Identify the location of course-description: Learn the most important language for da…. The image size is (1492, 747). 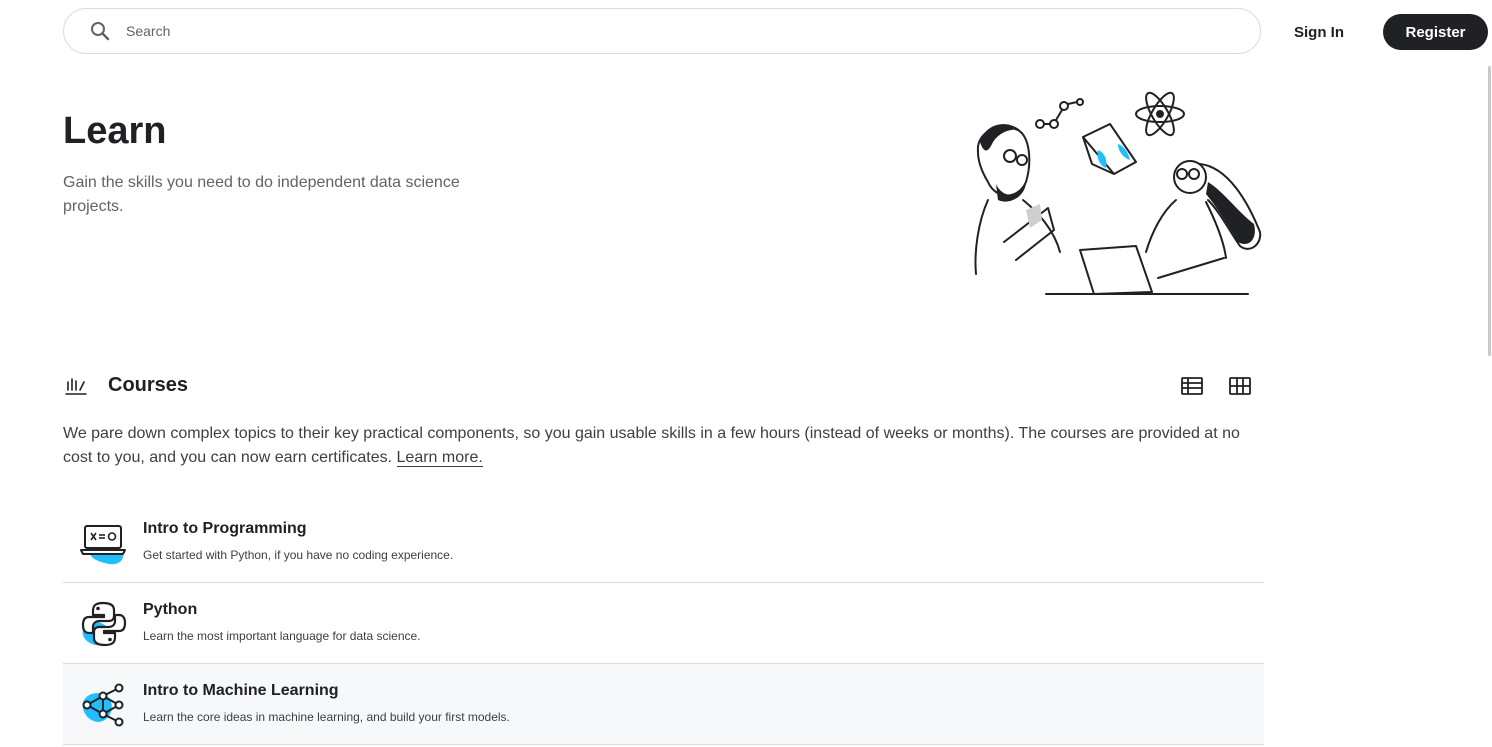
(282, 636).